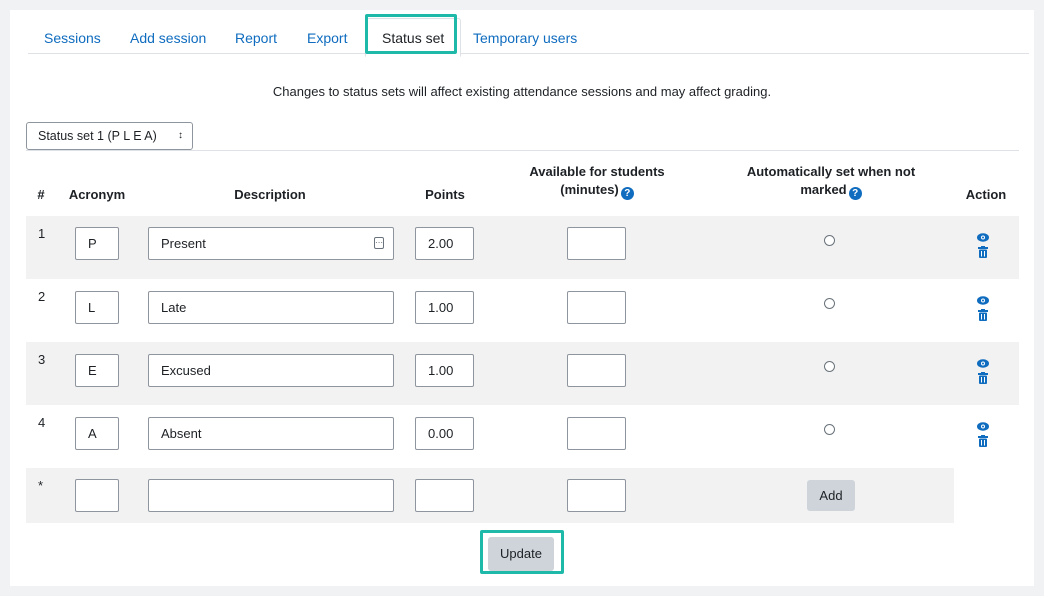 The height and width of the screenshot is (596, 1044). What do you see at coordinates (168, 38) in the screenshot?
I see `tab-add-session: Add session` at bounding box center [168, 38].